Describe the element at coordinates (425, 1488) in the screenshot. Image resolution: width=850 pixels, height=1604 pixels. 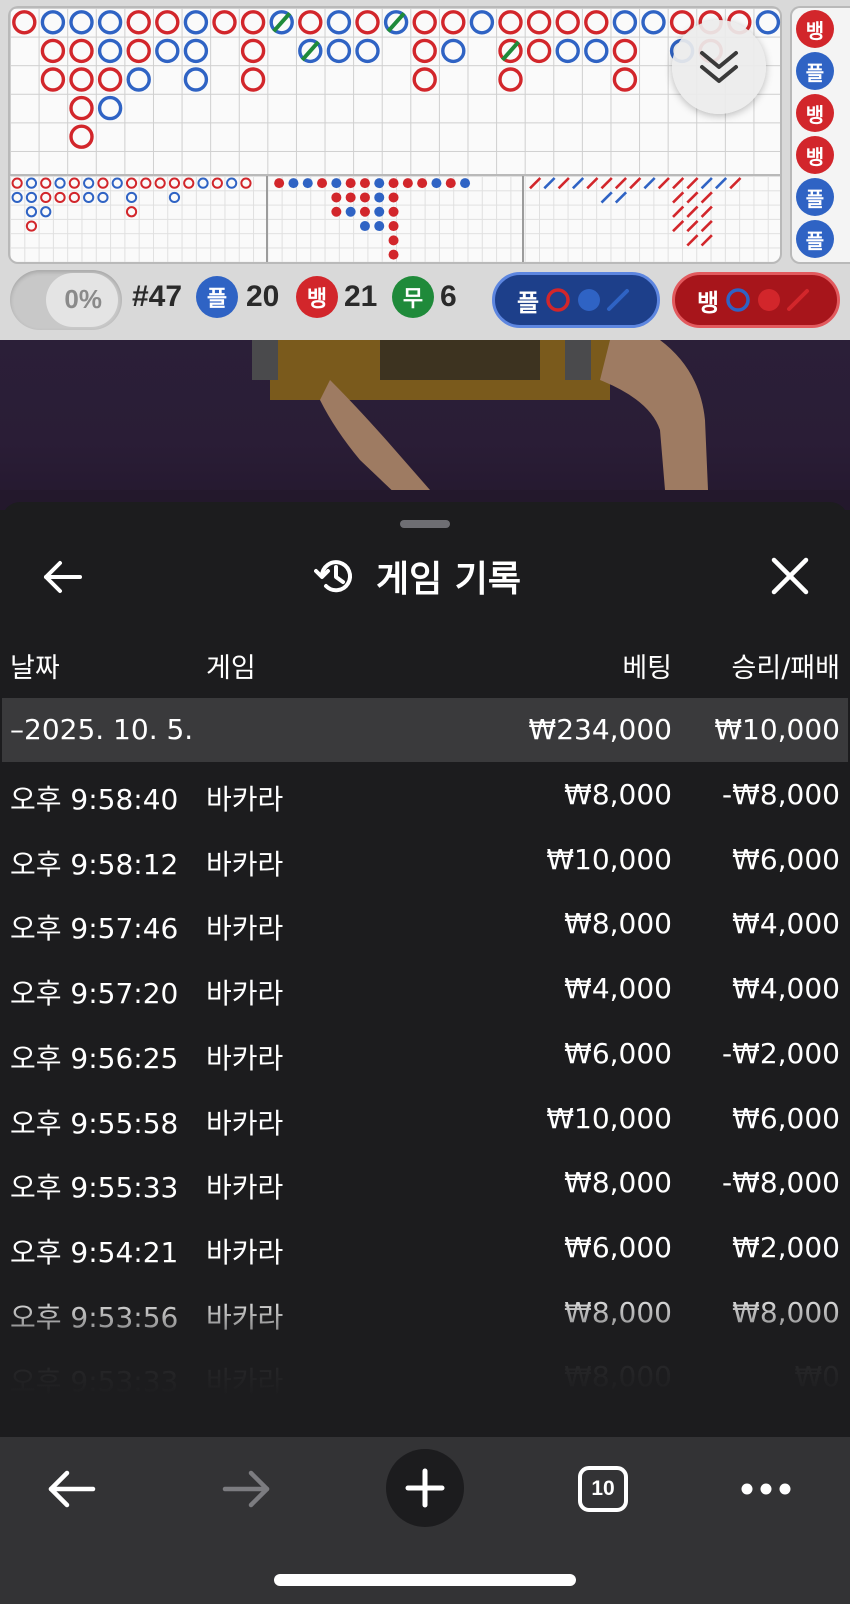
I see `new-tab-button` at that location.